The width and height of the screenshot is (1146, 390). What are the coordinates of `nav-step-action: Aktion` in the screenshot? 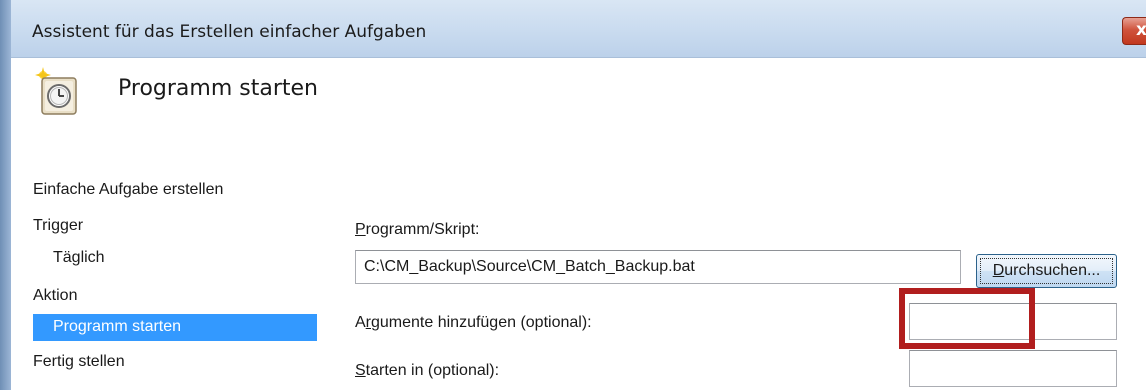 It's located at (55, 296).